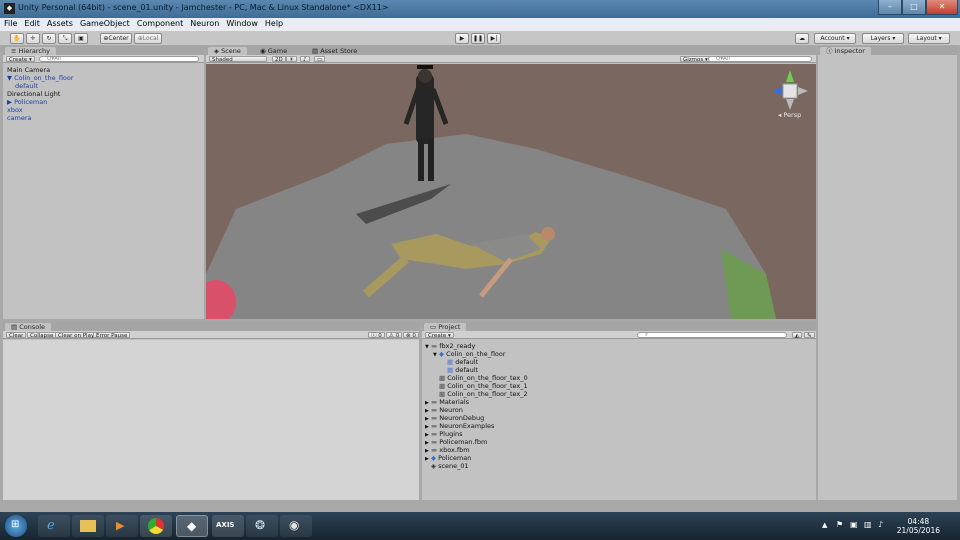  Describe the element at coordinates (454, 418) in the screenshot. I see `project-item: ▶ ▬ NeuronDebug` at that location.